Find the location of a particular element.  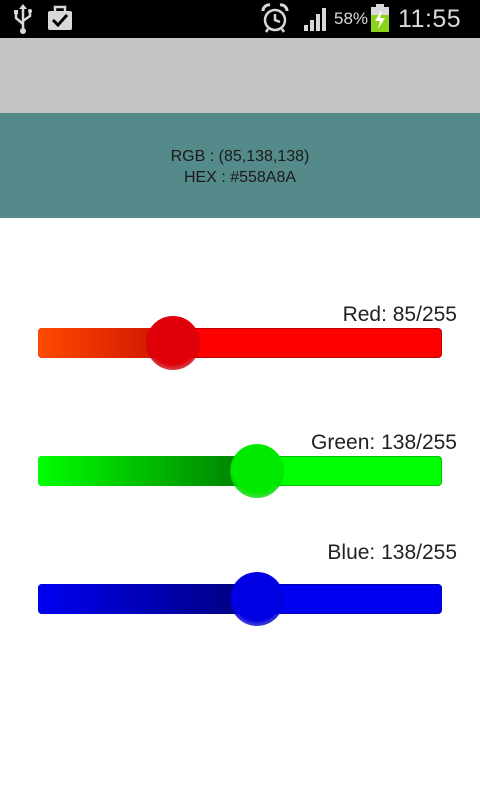

green-slider-fill is located at coordinates (147, 471).